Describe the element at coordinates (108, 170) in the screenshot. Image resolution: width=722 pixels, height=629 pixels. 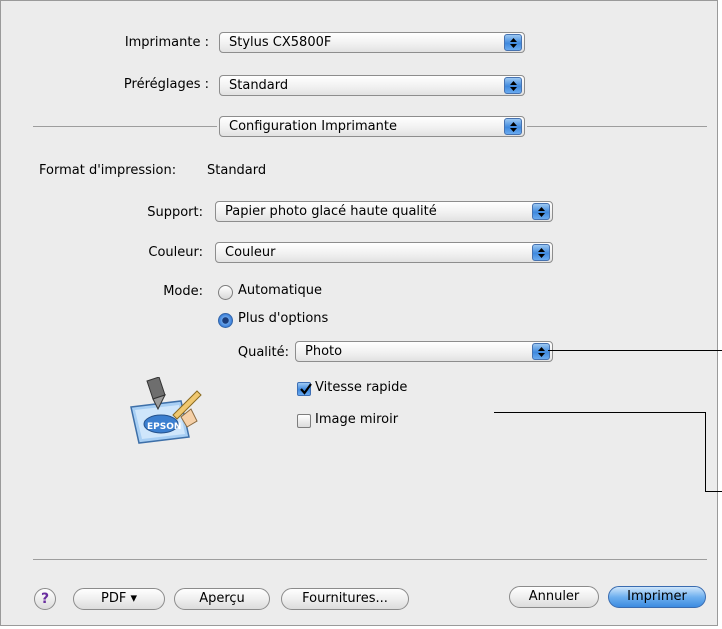
I see `format-label: Format d'impression:` at that location.